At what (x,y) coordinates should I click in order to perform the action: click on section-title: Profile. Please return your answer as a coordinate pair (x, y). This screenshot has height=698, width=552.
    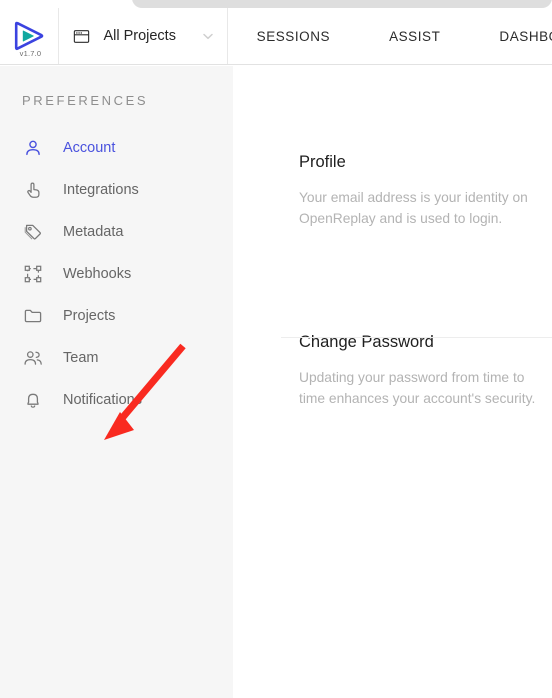
    Looking at the image, I should click on (322, 162).